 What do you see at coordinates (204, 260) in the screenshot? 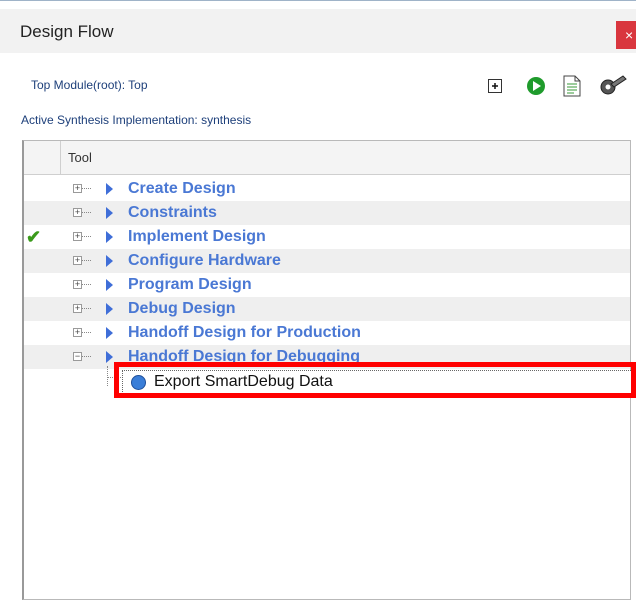
I see `tree-item-label: Configure Hardware` at bounding box center [204, 260].